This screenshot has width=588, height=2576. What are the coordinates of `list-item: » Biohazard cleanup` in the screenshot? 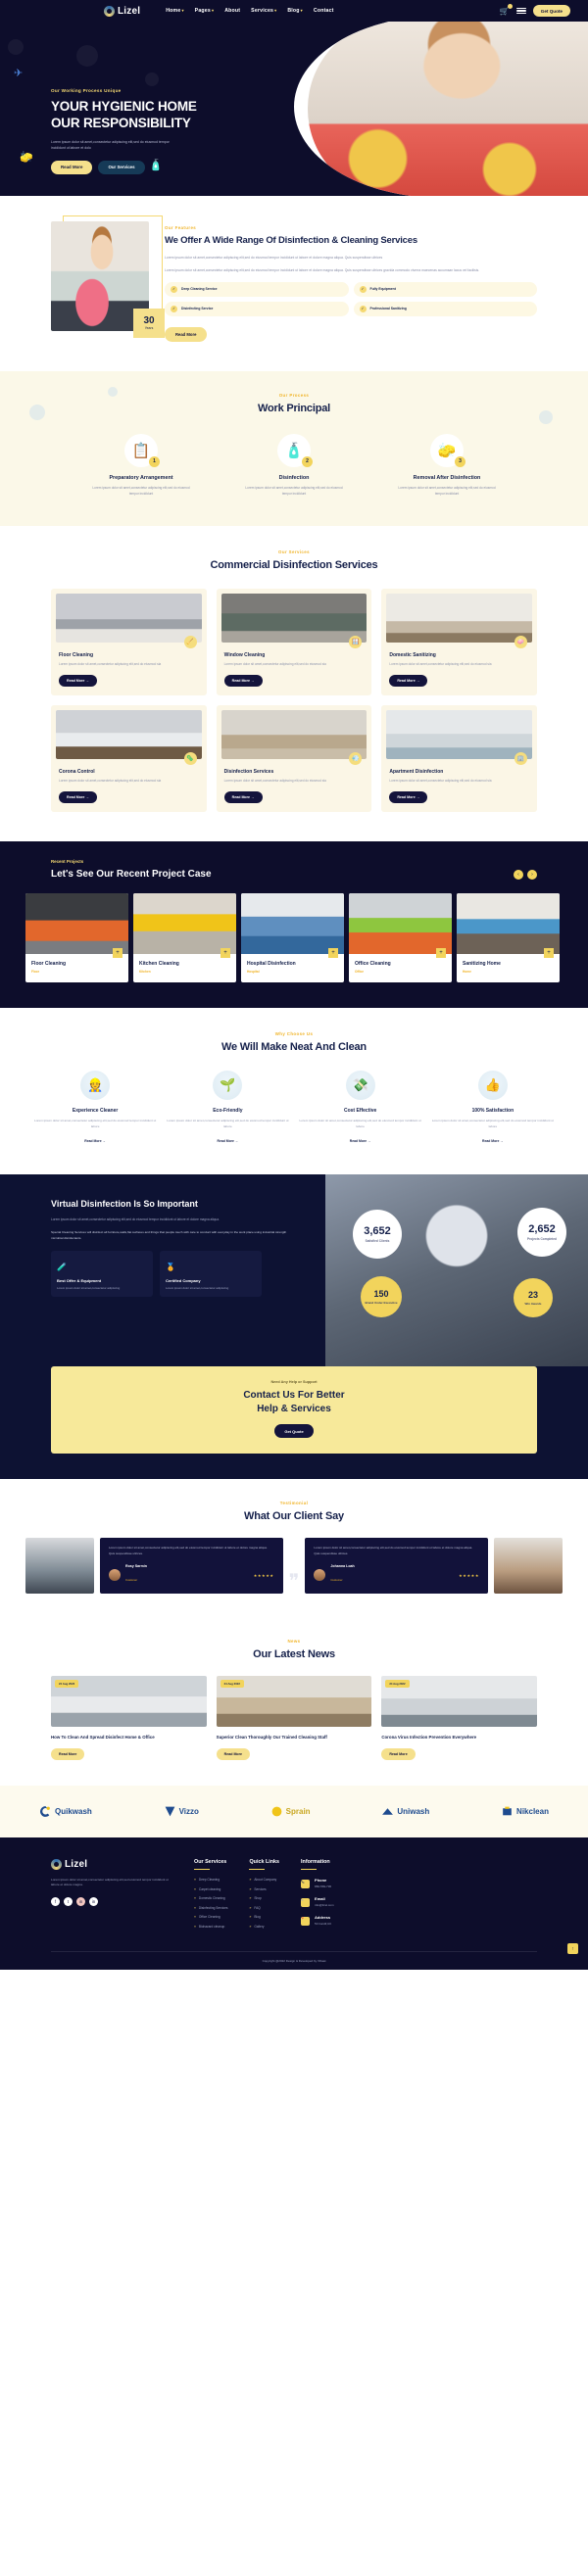 It's located at (210, 1927).